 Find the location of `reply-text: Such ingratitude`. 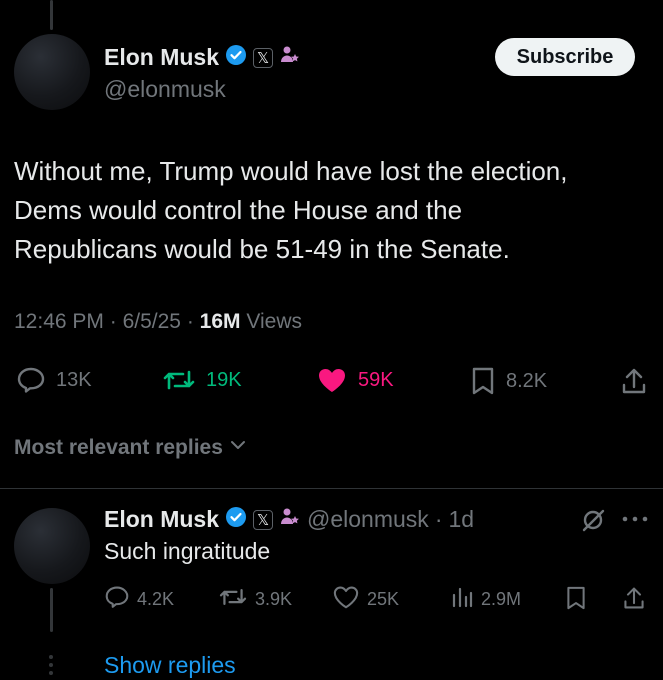

reply-text: Such ingratitude is located at coordinates (187, 551).